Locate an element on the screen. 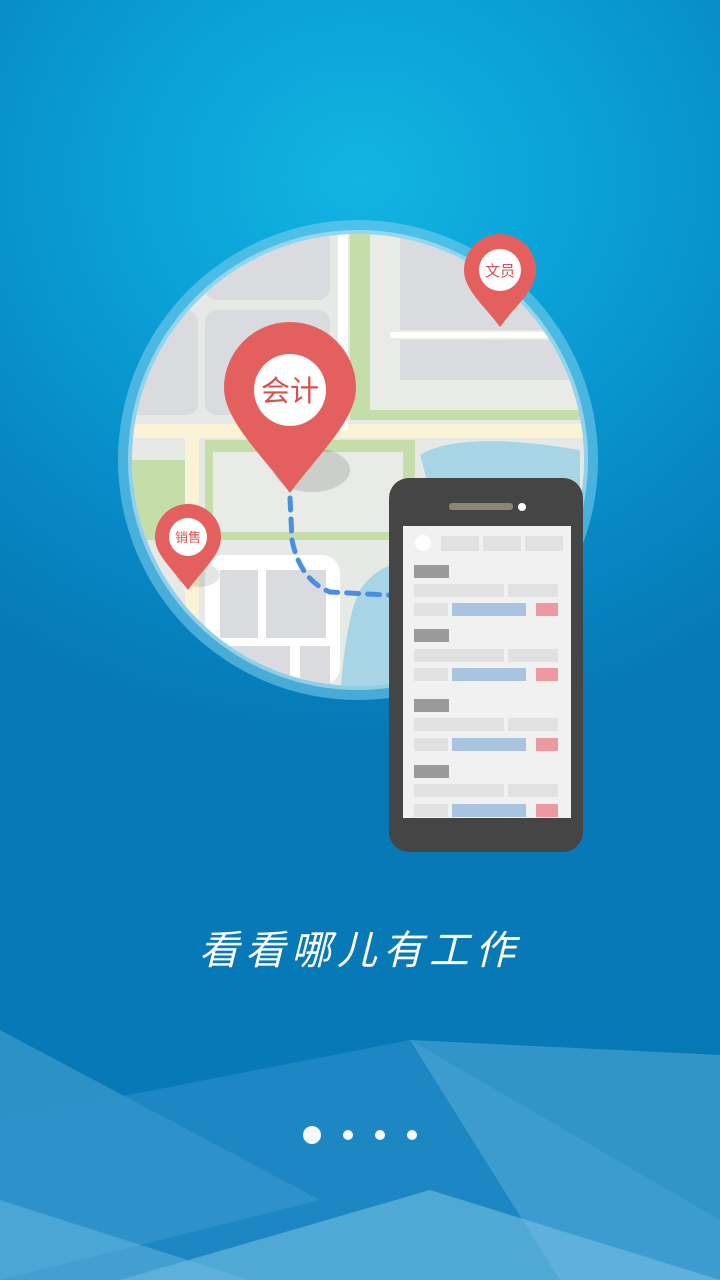 The width and height of the screenshot is (720, 1280). pin-label-accountant: 会计 is located at coordinates (290, 391).